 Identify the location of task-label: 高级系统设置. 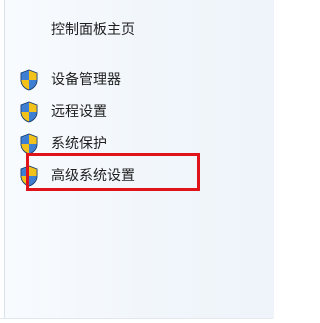
(93, 176).